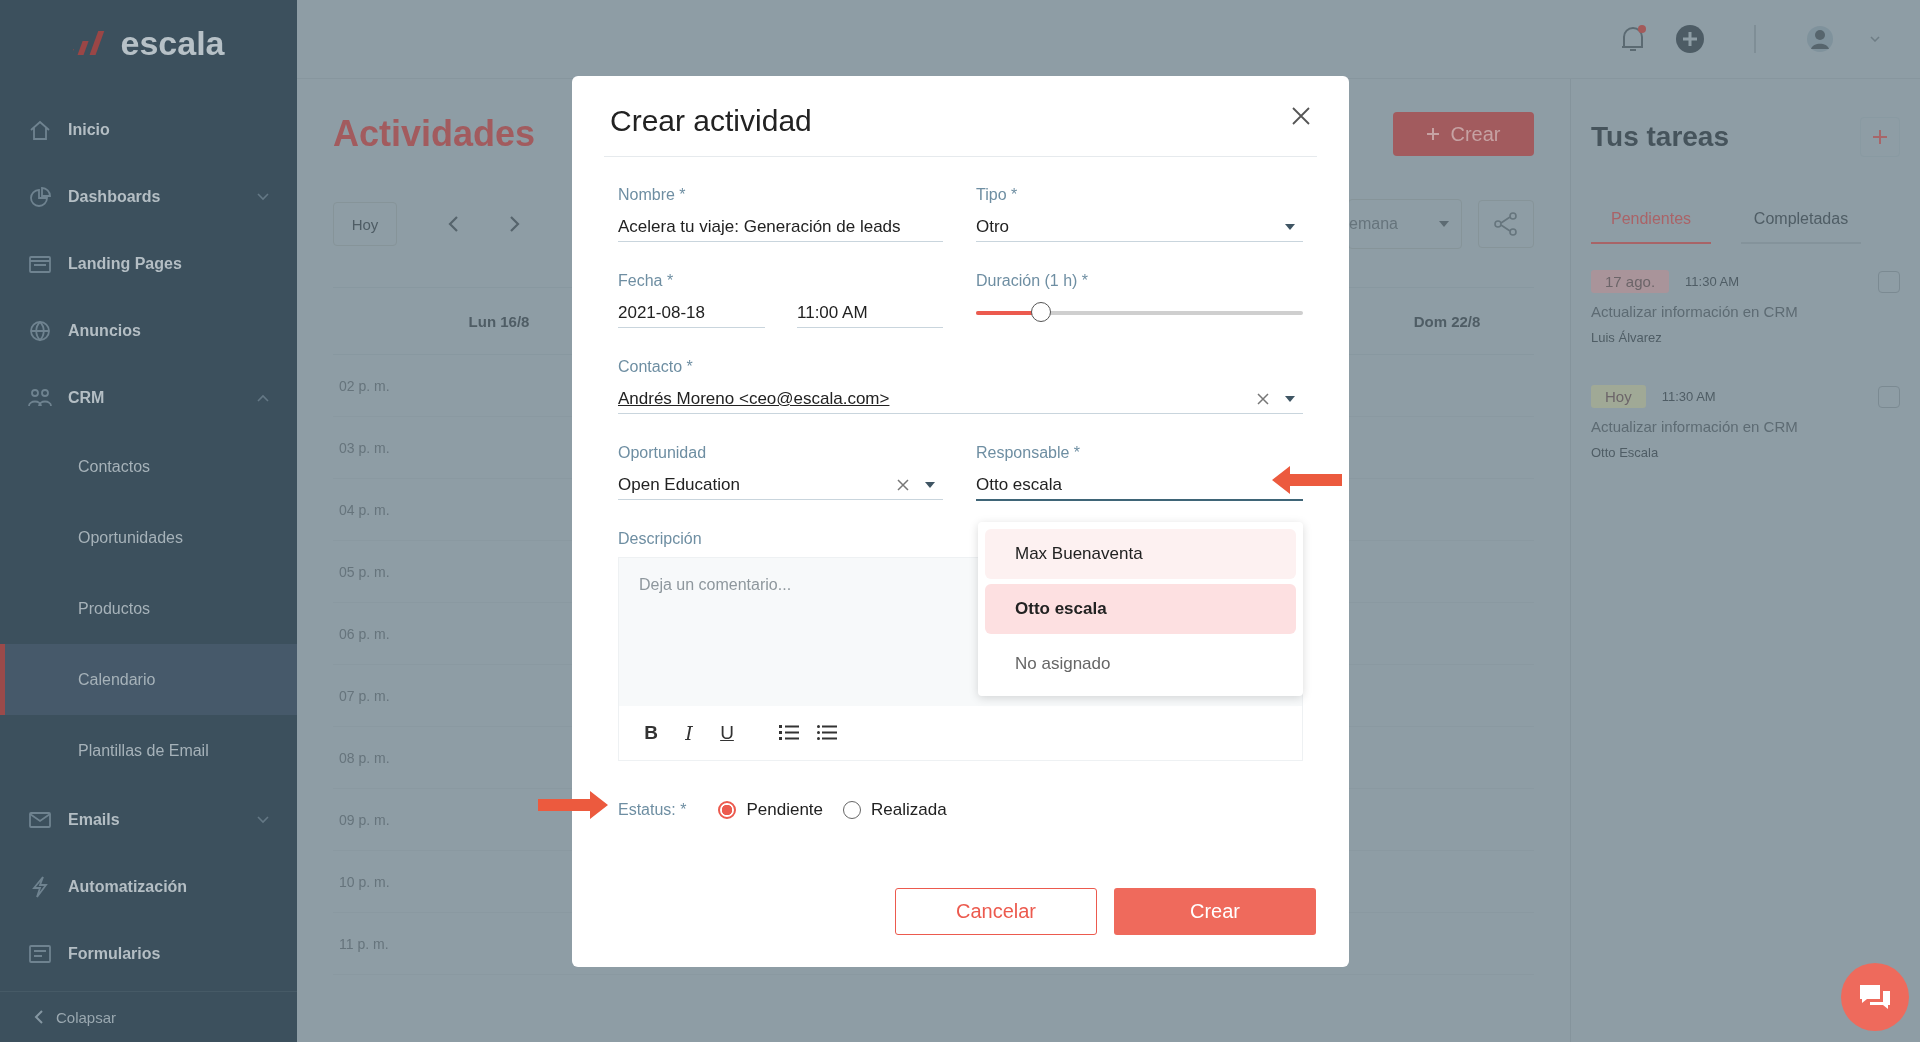  I want to click on name-input: Acelera tu viaje: Generación de leads, so click(780, 227).